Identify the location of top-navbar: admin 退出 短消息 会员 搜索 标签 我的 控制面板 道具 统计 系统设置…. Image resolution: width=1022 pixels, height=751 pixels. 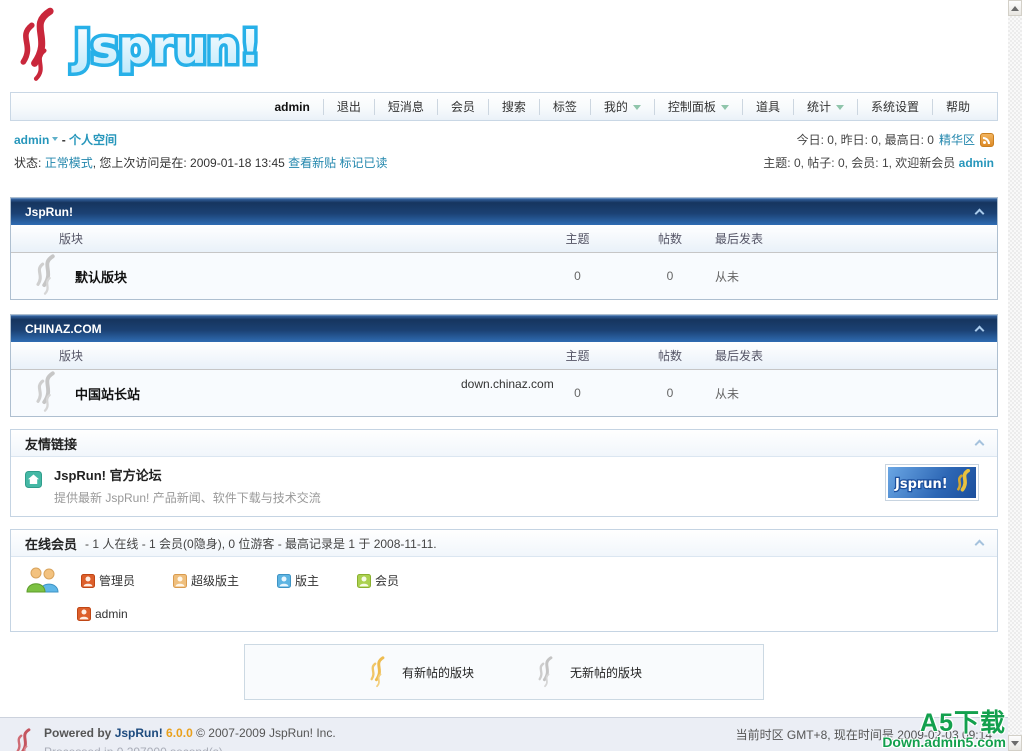
(504, 106).